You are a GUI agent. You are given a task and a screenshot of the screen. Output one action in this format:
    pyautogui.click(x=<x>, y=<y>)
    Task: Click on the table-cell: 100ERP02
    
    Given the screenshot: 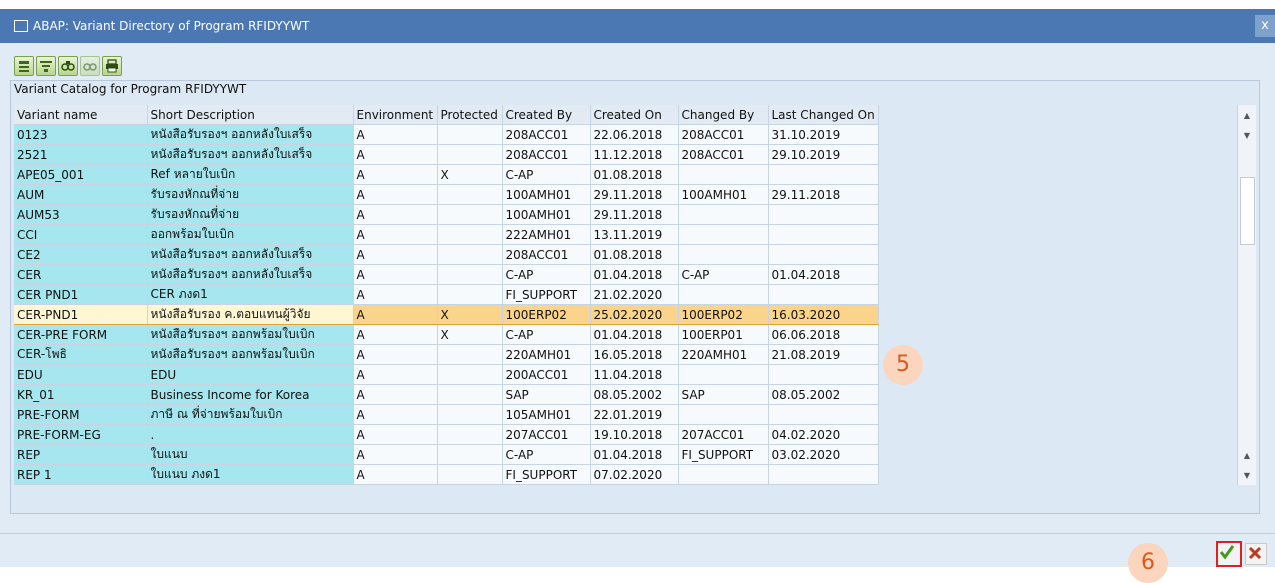 What is the action you would take?
    pyautogui.click(x=546, y=314)
    